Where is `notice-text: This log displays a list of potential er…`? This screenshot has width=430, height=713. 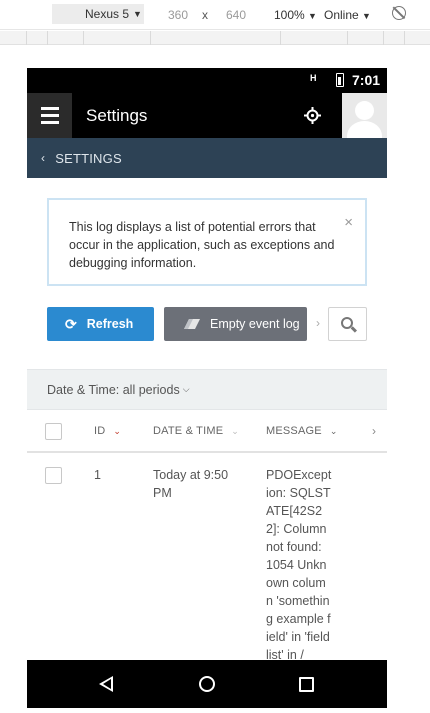
notice-text: This log displays a list of potential er… is located at coordinates (202, 245).